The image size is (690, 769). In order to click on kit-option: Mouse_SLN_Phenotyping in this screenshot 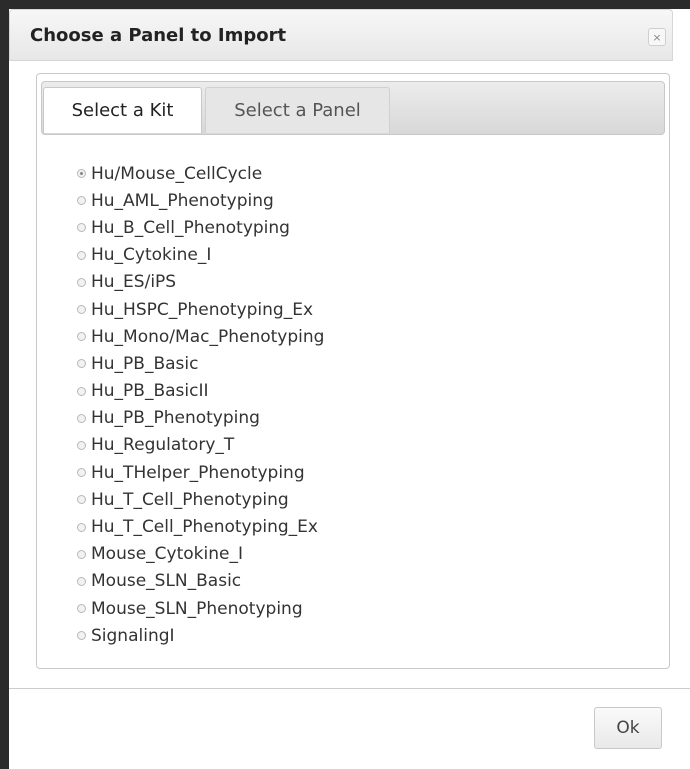, I will do `click(200, 608)`.